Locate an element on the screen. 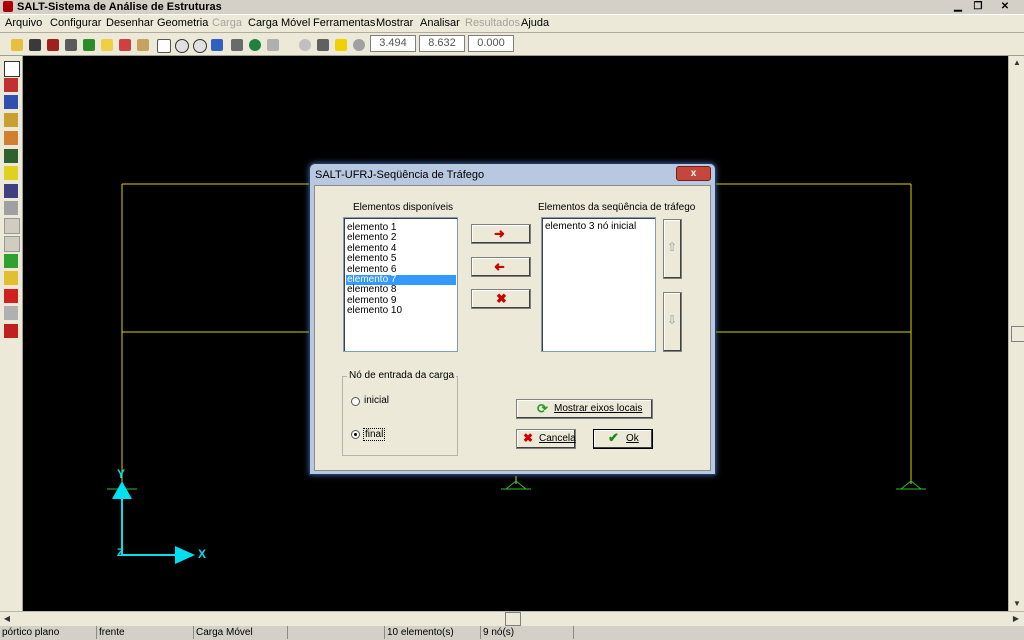 This screenshot has height=640, width=1024. dialog-close-button: x is located at coordinates (693, 173).